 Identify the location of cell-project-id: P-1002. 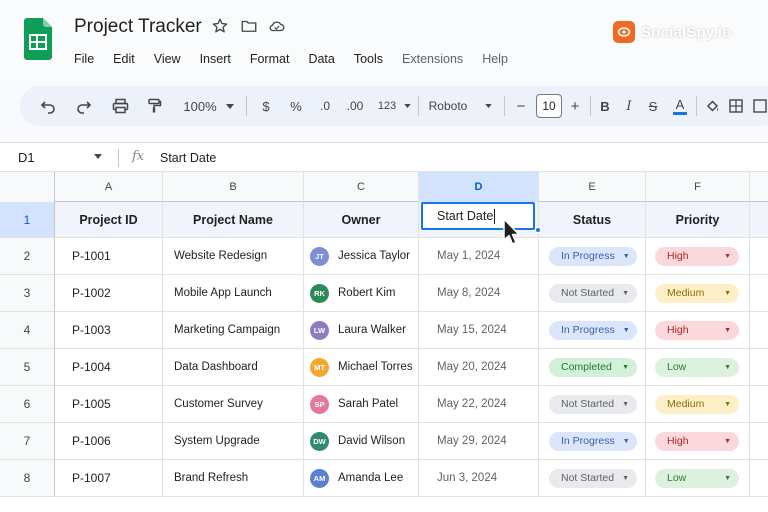
(109, 293).